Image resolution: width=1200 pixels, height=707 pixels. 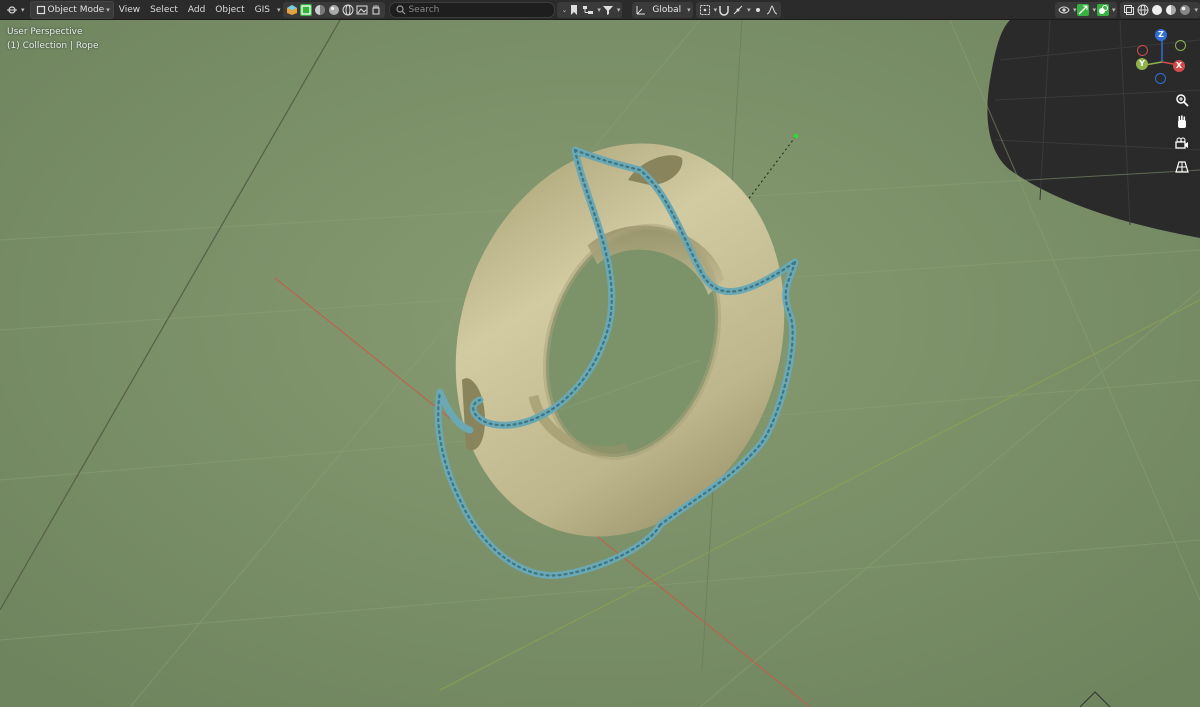 I want to click on filter-icon, so click(x=608, y=10).